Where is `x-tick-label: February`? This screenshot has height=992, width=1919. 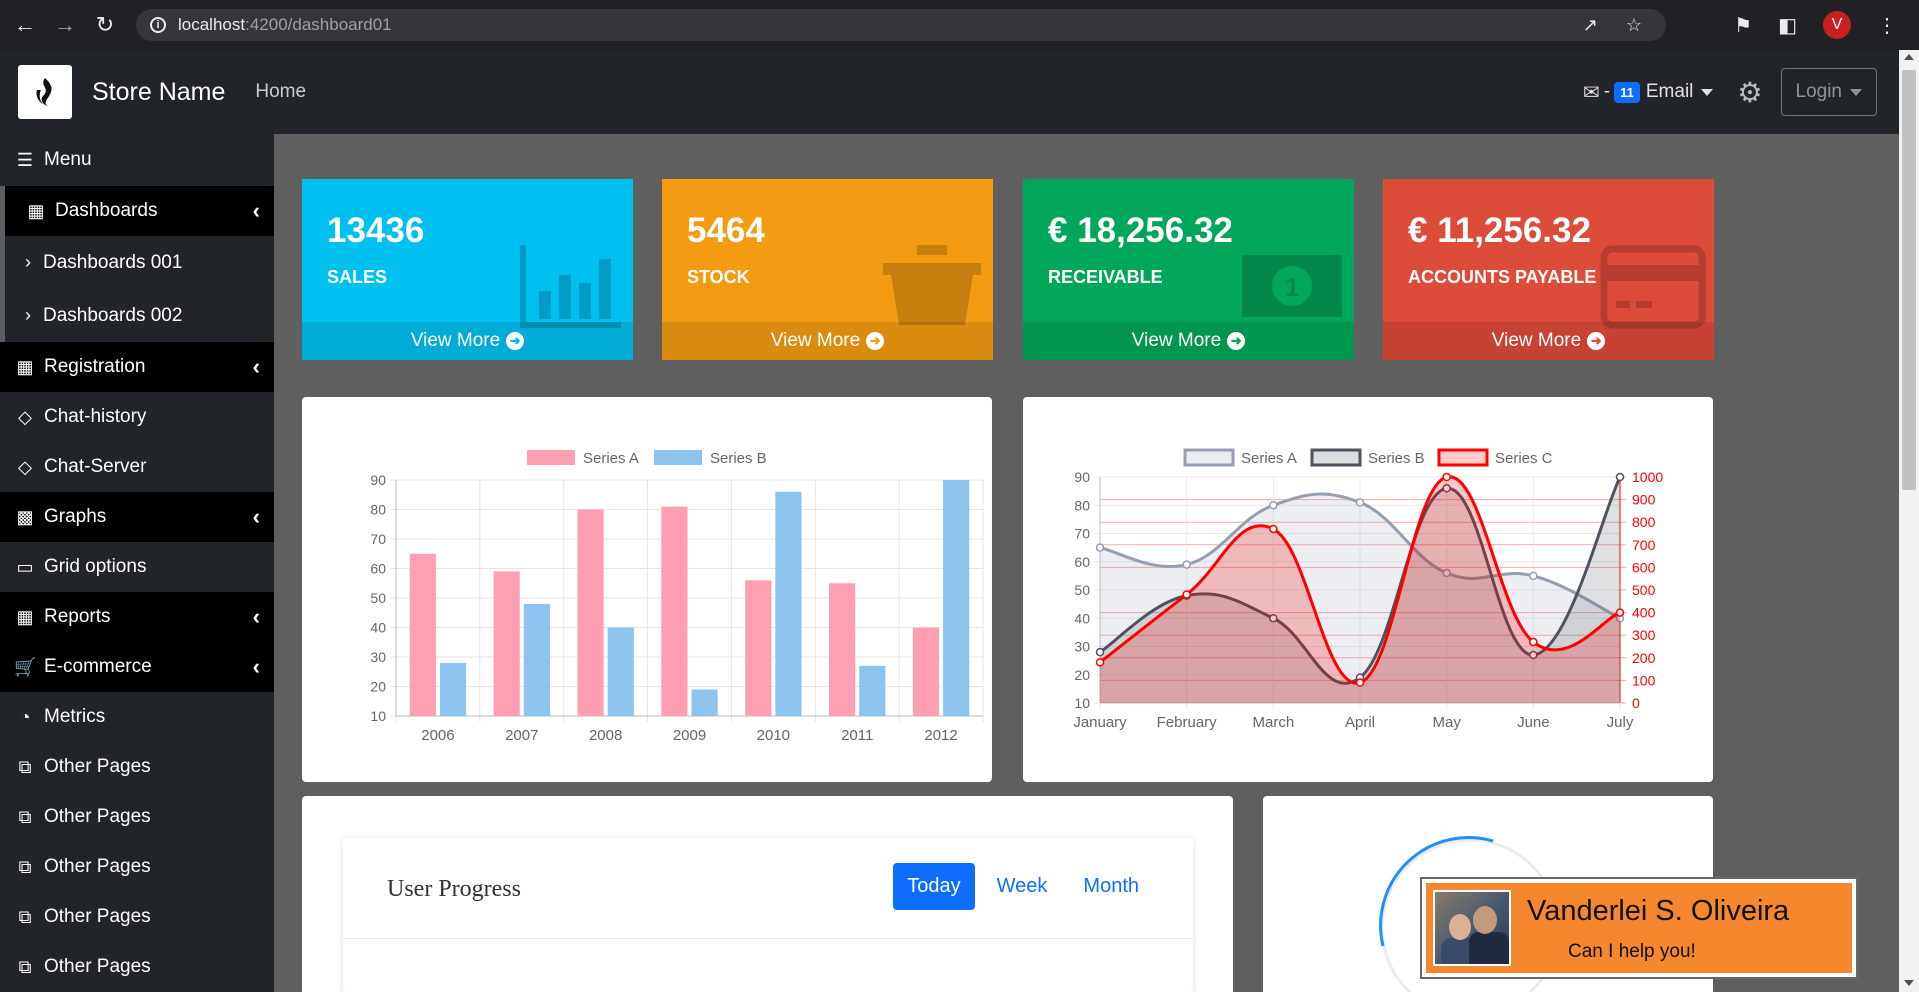
x-tick-label: February is located at coordinates (1187, 722).